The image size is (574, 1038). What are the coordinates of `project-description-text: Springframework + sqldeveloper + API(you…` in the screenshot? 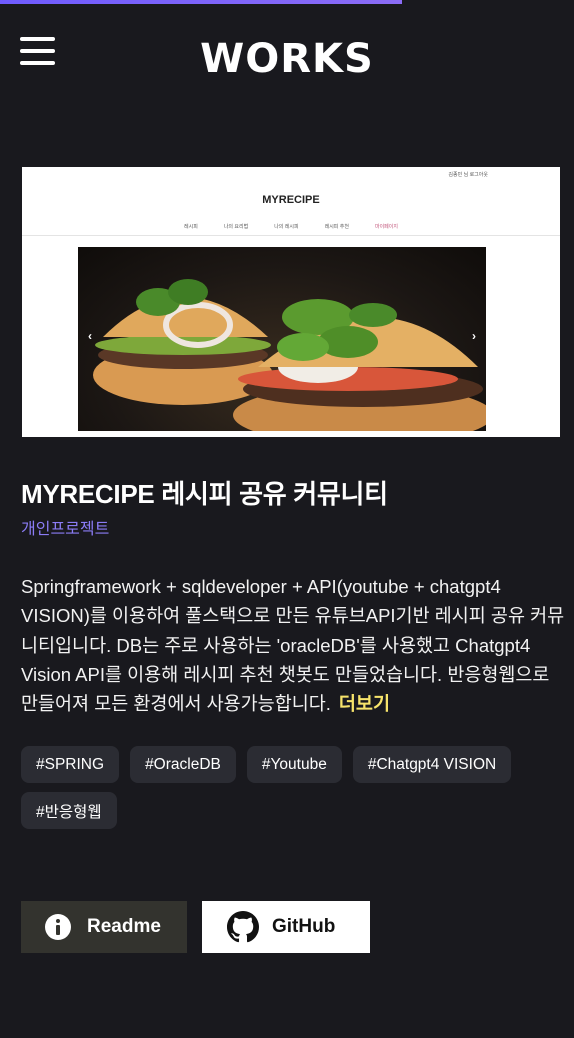 It's located at (293, 645).